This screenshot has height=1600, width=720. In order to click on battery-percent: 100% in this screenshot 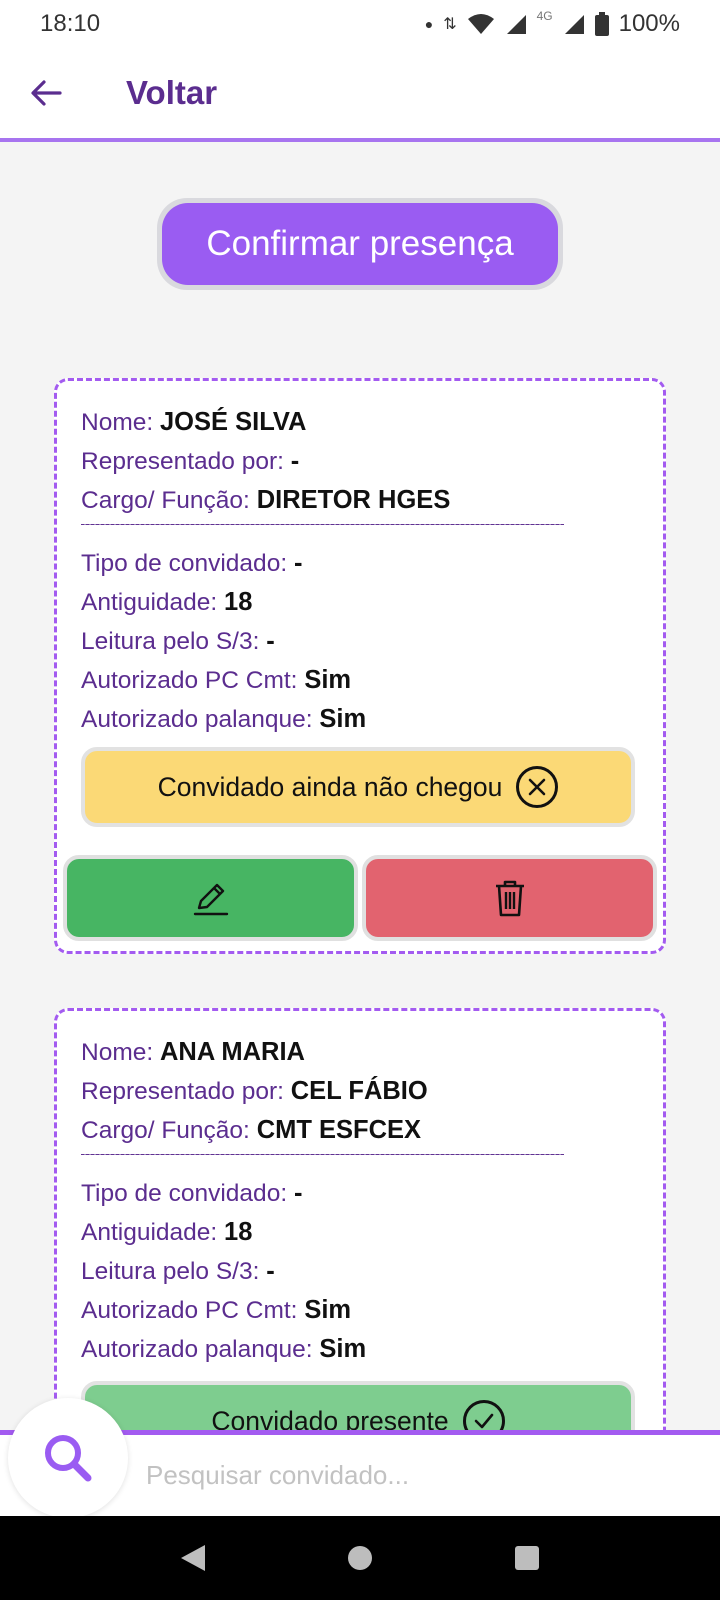, I will do `click(649, 23)`.